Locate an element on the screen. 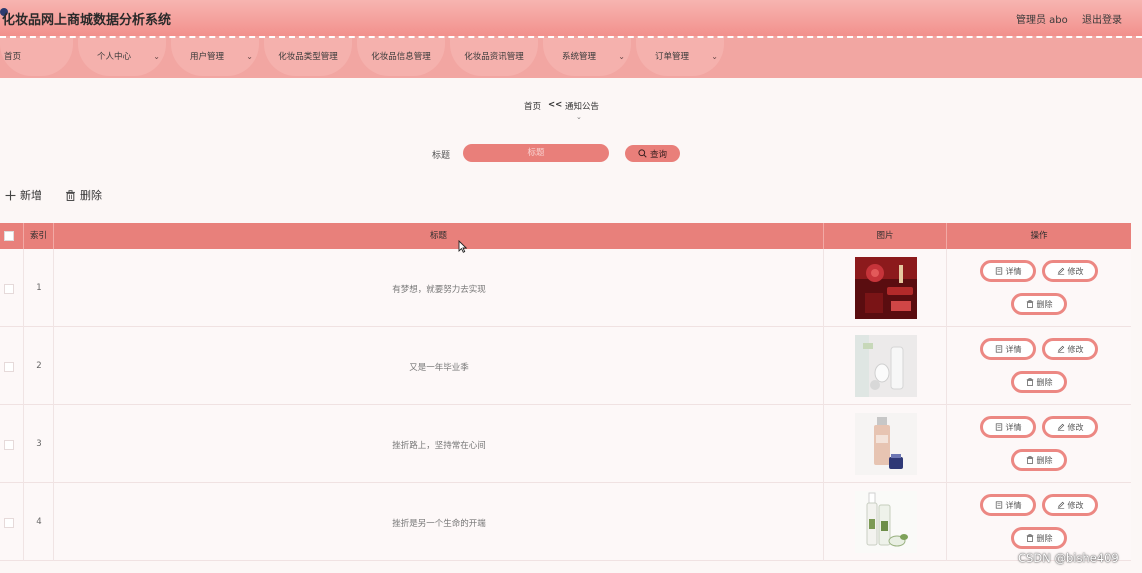  batch-delete-label: 删除 is located at coordinates (91, 195).